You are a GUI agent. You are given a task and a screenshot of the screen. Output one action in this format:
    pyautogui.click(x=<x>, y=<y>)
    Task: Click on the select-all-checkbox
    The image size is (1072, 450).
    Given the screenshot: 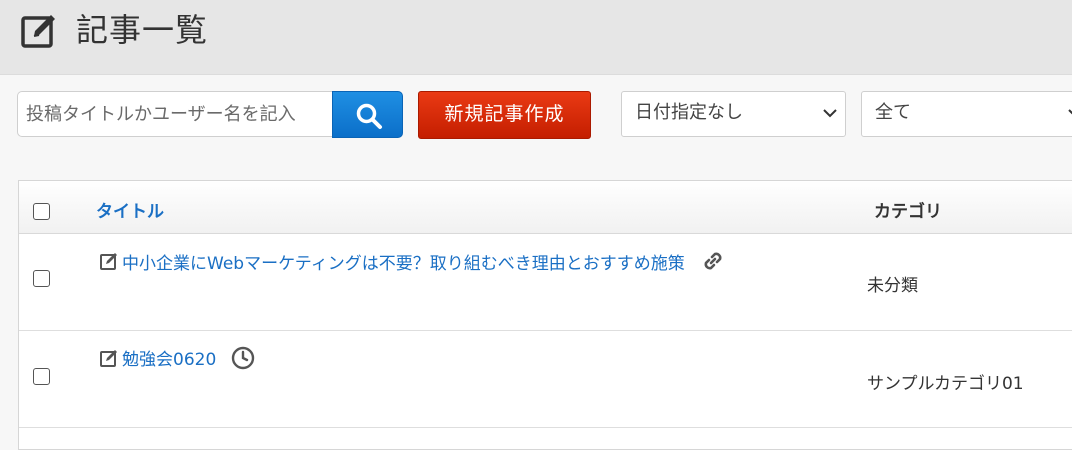 What is the action you would take?
    pyautogui.click(x=41, y=211)
    